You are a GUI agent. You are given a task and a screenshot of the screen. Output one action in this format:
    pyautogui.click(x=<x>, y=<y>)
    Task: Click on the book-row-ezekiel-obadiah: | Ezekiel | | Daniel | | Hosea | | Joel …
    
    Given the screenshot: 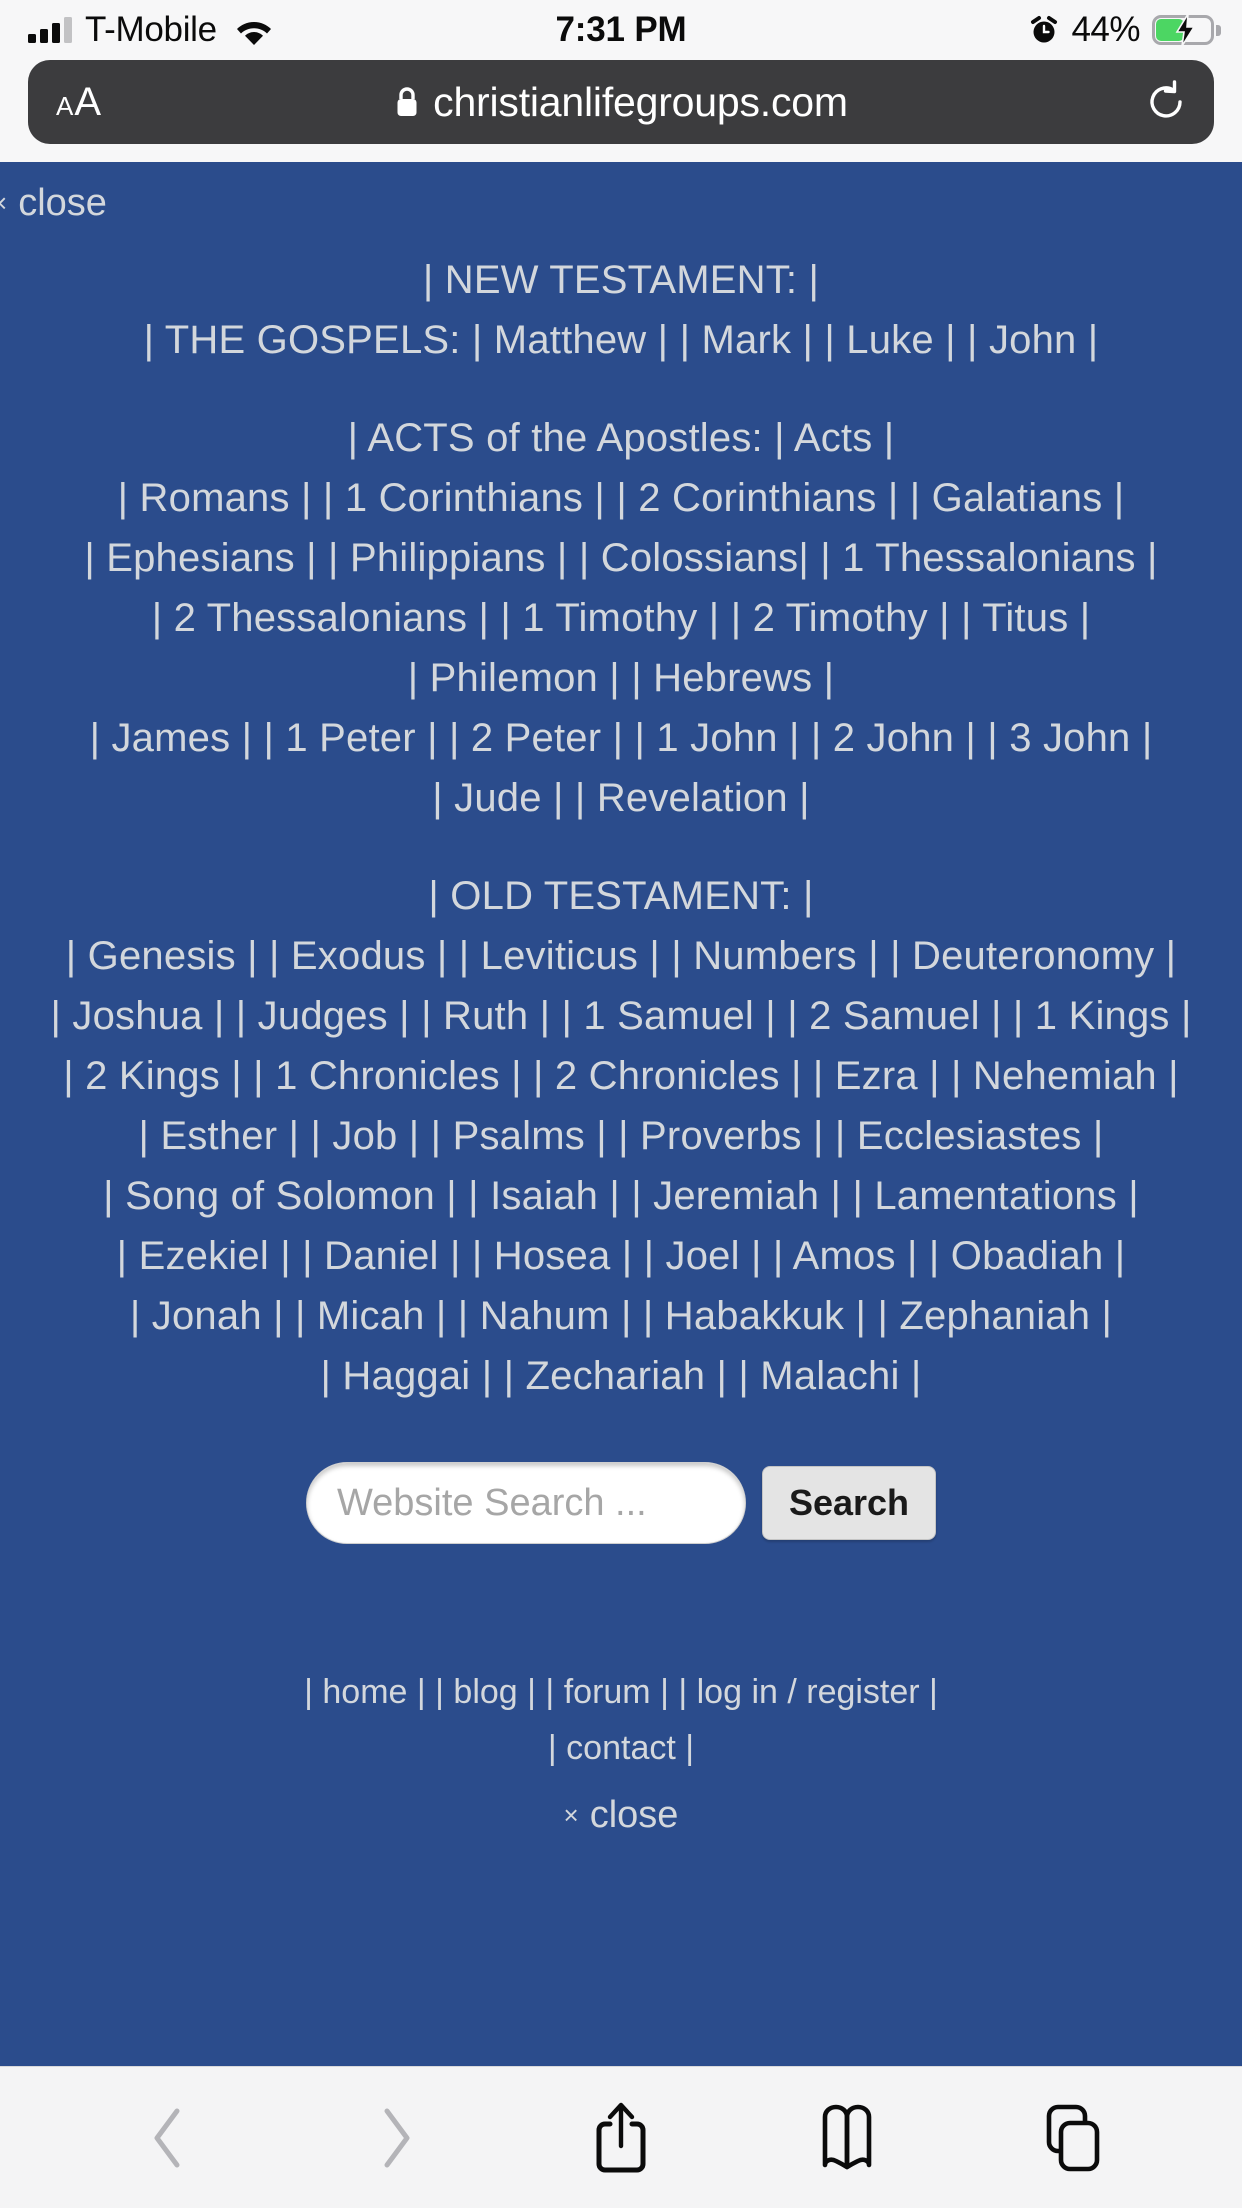 What is the action you would take?
    pyautogui.click(x=621, y=1256)
    